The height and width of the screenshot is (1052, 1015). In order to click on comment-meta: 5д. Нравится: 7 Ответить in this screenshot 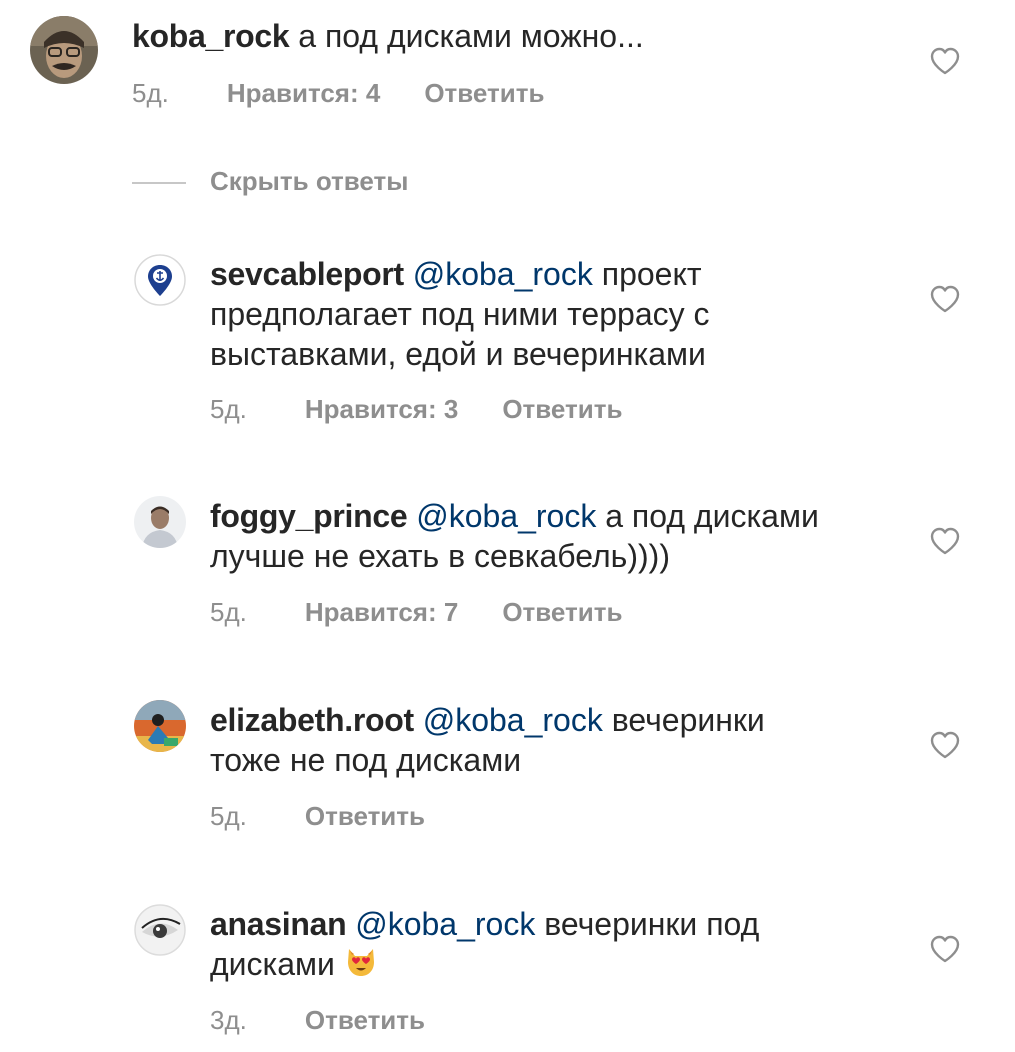, I will do `click(416, 612)`.